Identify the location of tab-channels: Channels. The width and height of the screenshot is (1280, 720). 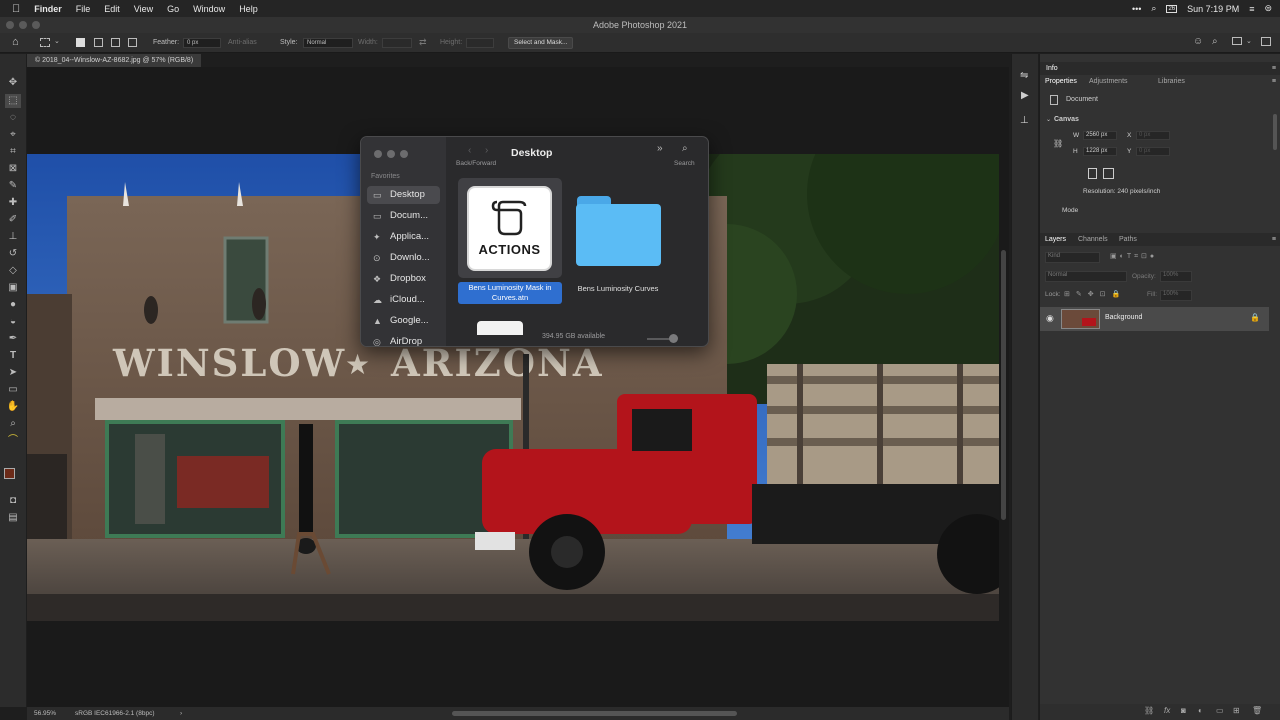
(1093, 239).